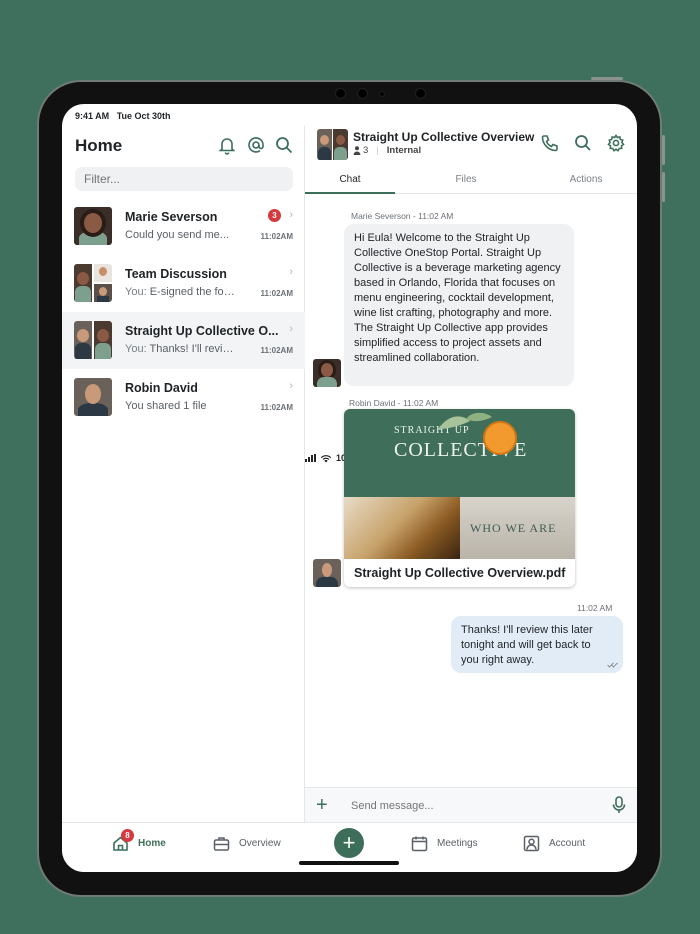  What do you see at coordinates (460, 573) in the screenshot?
I see `attachment-file-name: Straight Up Collective Overview.pdf` at bounding box center [460, 573].